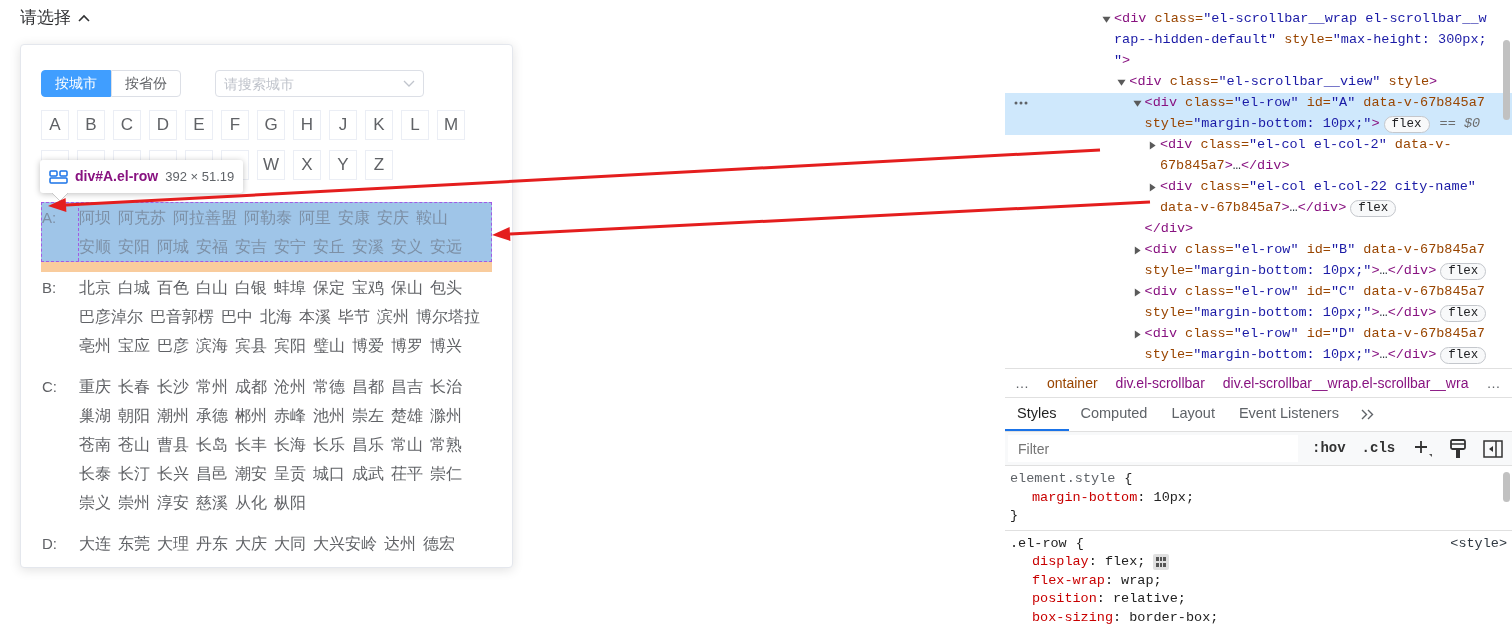 The height and width of the screenshot is (638, 1512). I want to click on letter-label: B:, so click(49, 287).